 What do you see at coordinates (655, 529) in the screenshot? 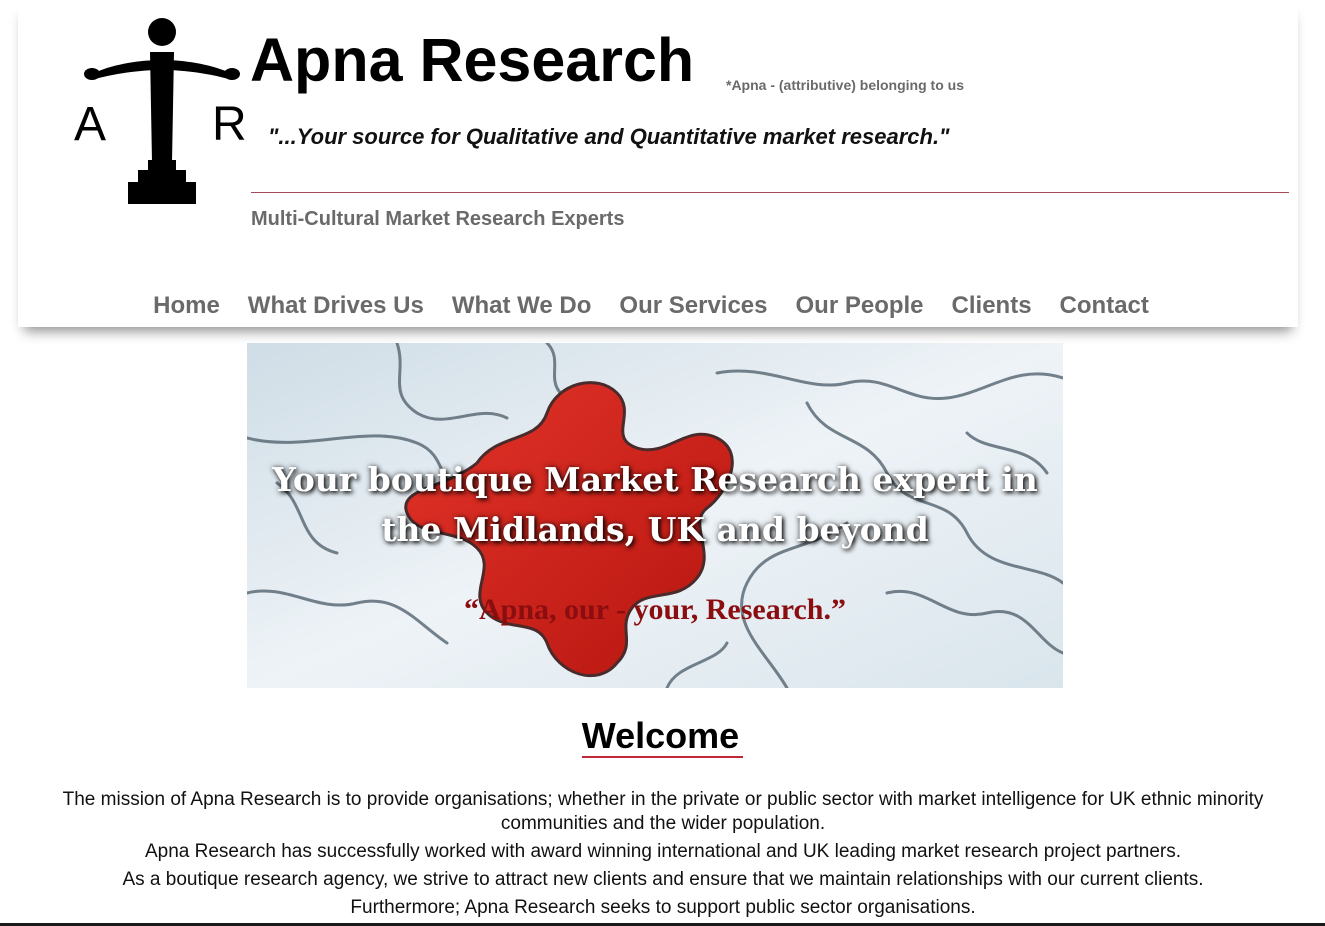
I see `hero-headline-line2: the Midlands, UK and beyond` at bounding box center [655, 529].